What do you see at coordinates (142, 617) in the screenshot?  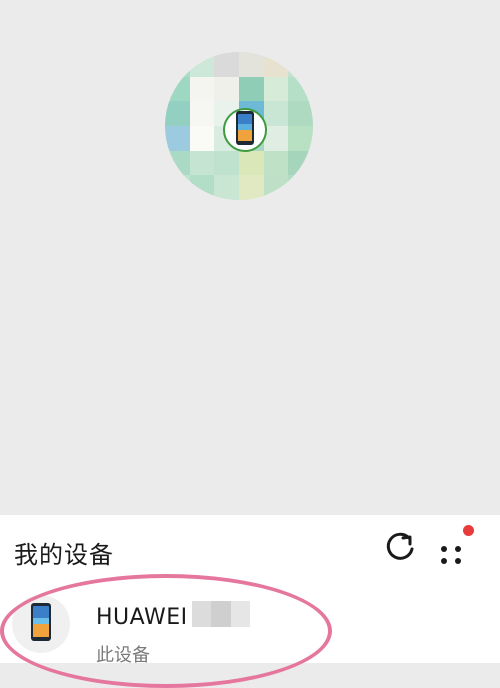 I see `device-name: HUAWEI` at bounding box center [142, 617].